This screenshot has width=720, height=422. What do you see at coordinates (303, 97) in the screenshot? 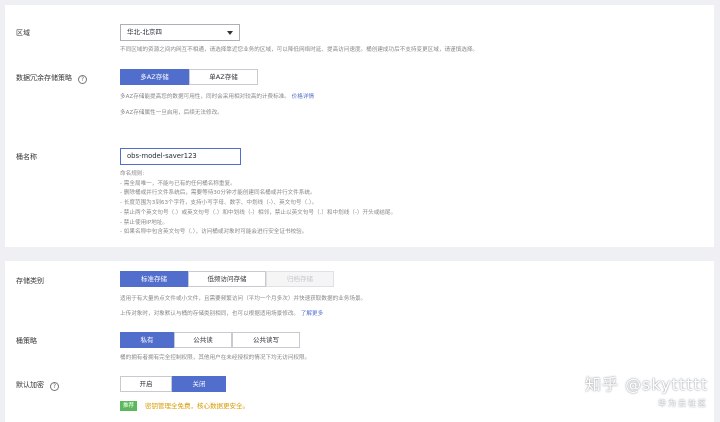
I see `price-details-link: 价格详情` at bounding box center [303, 97].